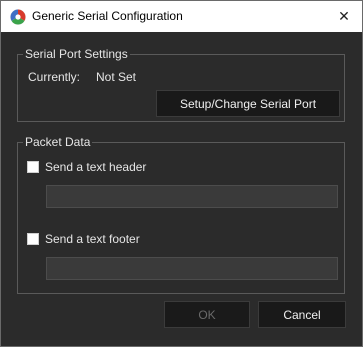 The height and width of the screenshot is (348, 364). What do you see at coordinates (76, 54) in the screenshot?
I see `serial-port-settings-legend: Serial Port Settings` at bounding box center [76, 54].